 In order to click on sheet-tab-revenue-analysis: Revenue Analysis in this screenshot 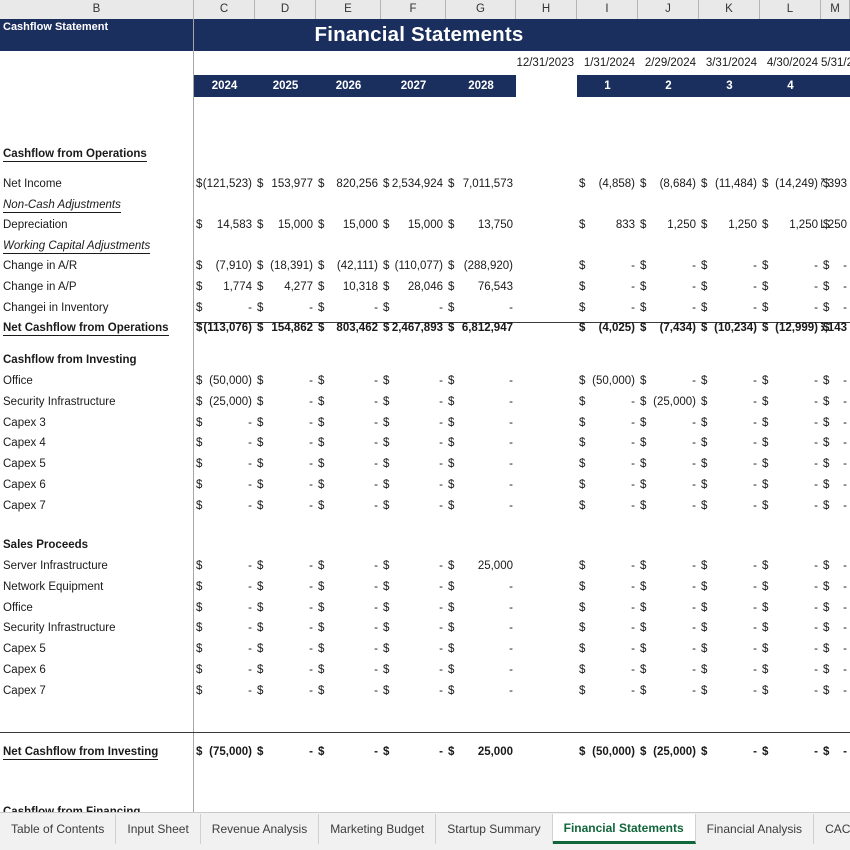, I will do `click(260, 829)`.